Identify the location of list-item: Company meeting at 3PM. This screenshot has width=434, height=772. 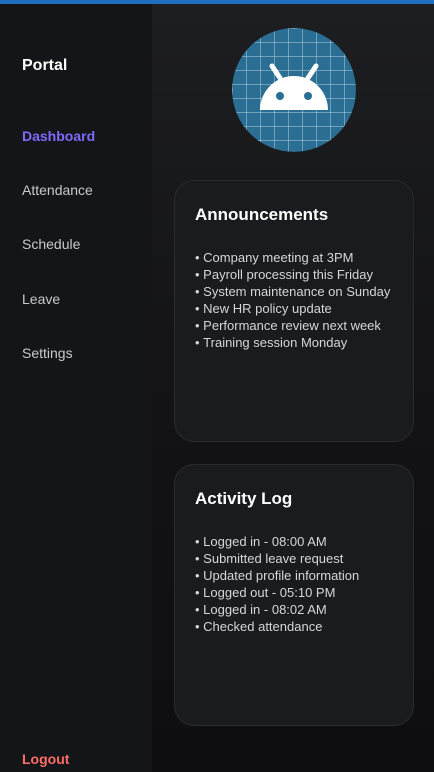
(296, 257).